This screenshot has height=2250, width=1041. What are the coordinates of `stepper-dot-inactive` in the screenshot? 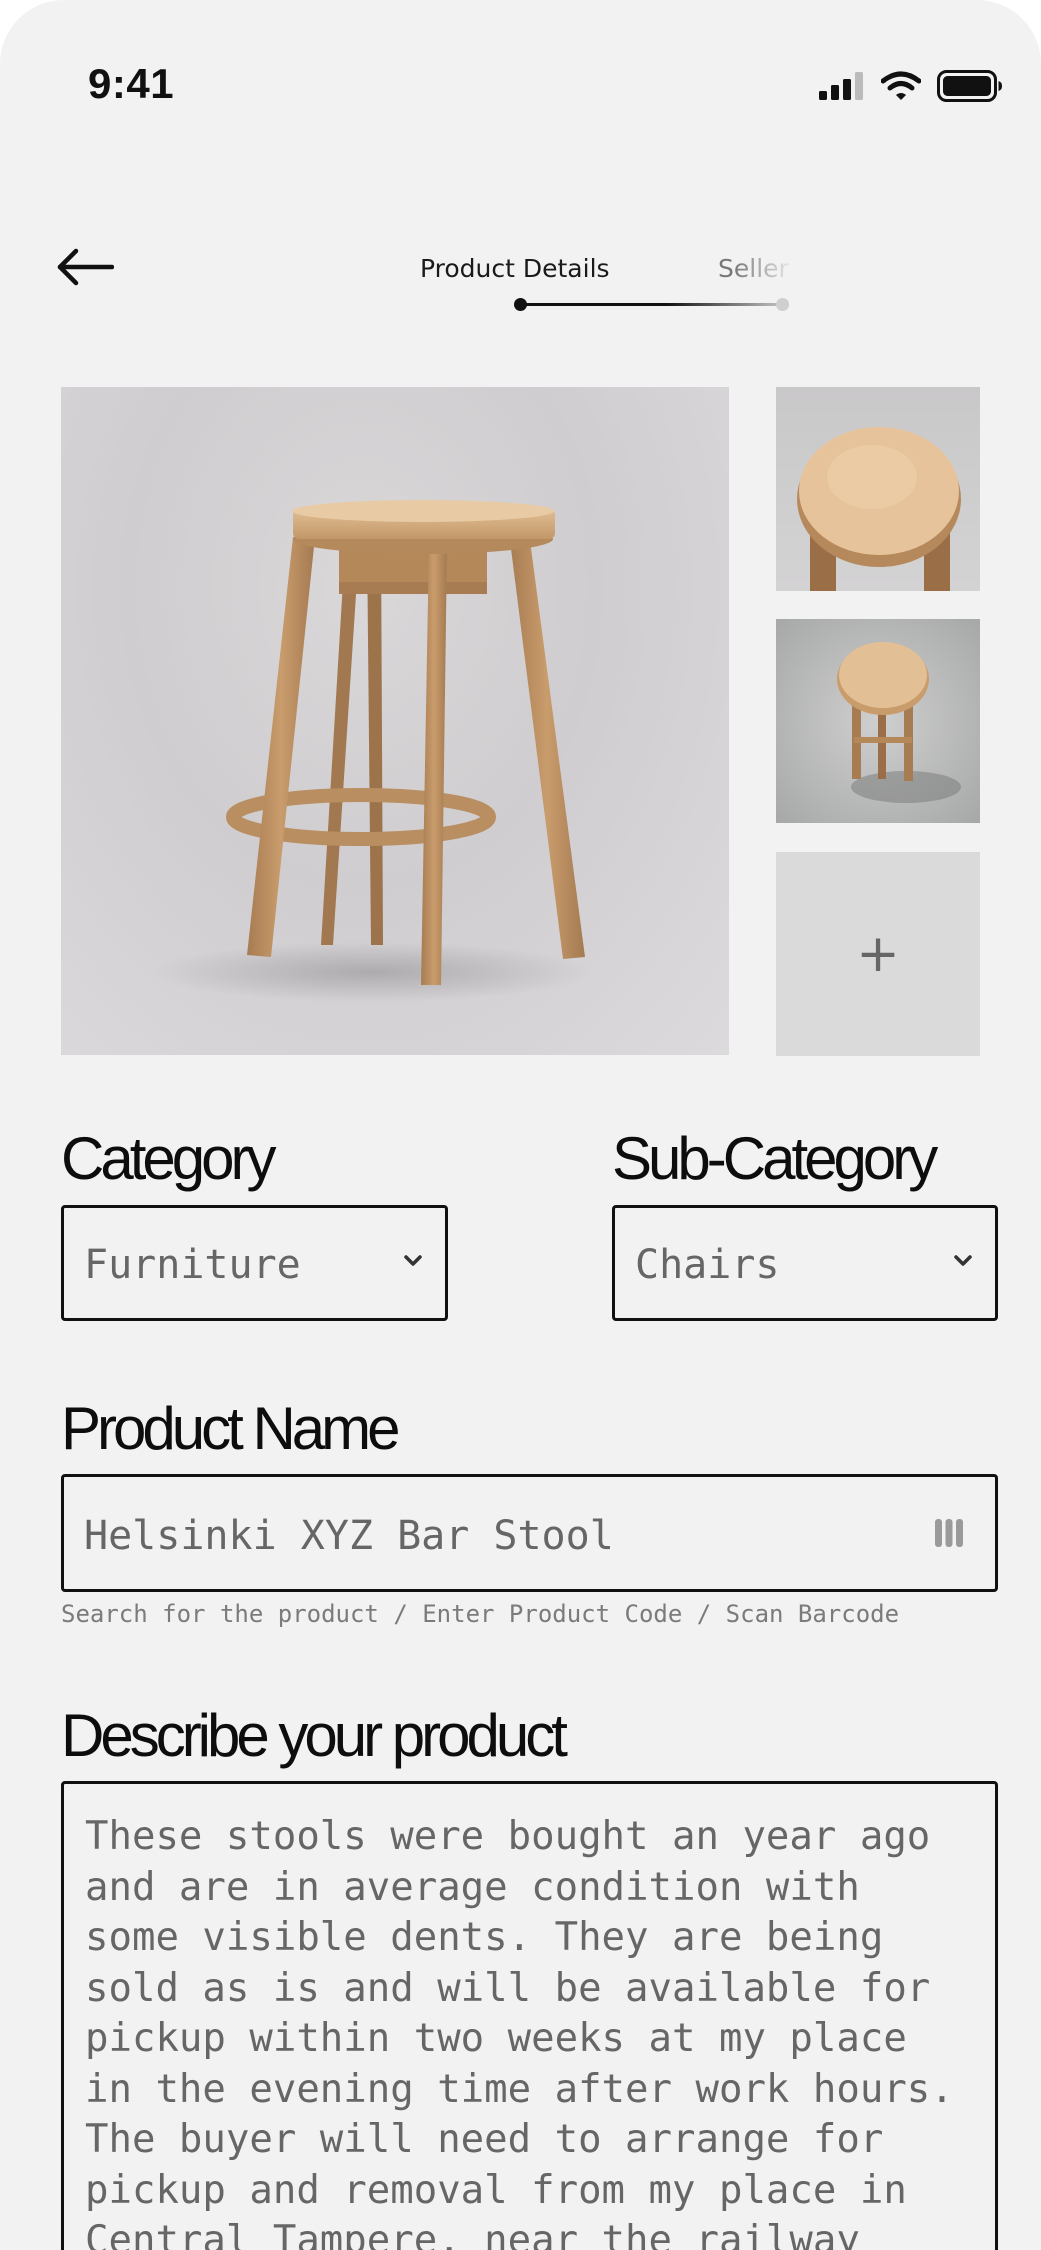 It's located at (782, 304).